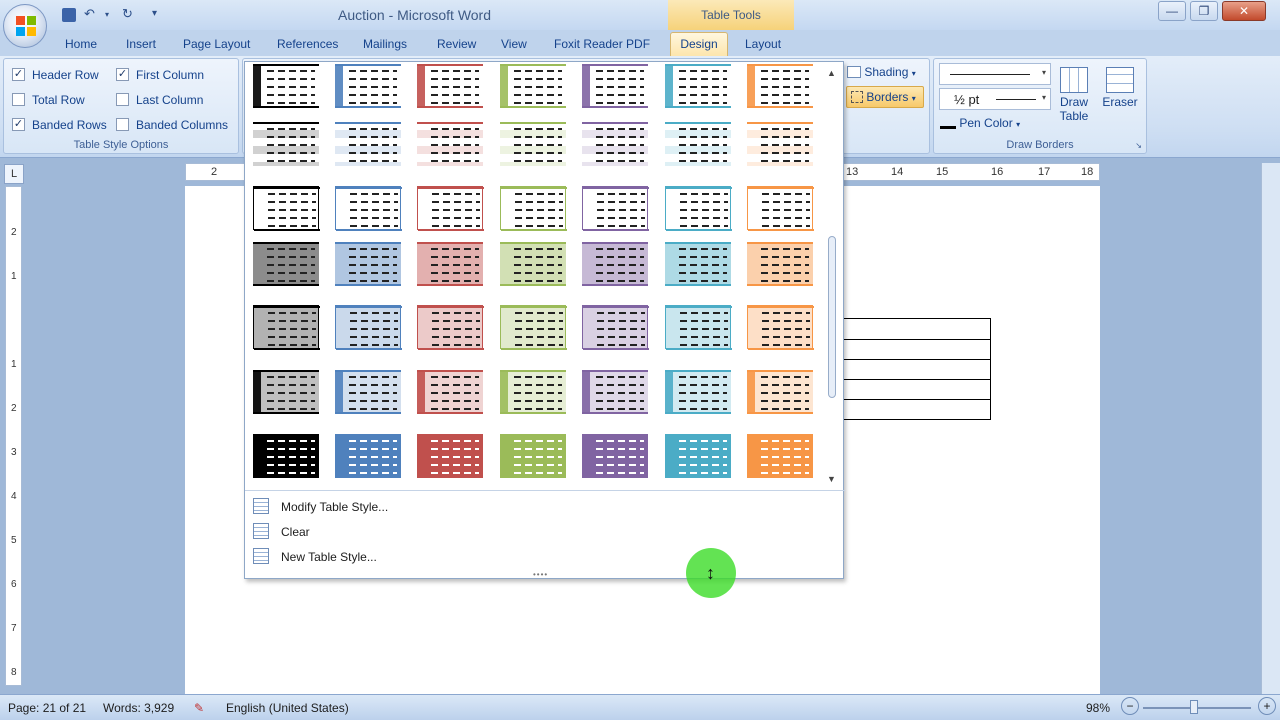 This screenshot has height=720, width=1280. Describe the element at coordinates (13, 436) in the screenshot. I see `vertical-ruler: 2 1 1 2 3 4 5 6 7 8` at that location.